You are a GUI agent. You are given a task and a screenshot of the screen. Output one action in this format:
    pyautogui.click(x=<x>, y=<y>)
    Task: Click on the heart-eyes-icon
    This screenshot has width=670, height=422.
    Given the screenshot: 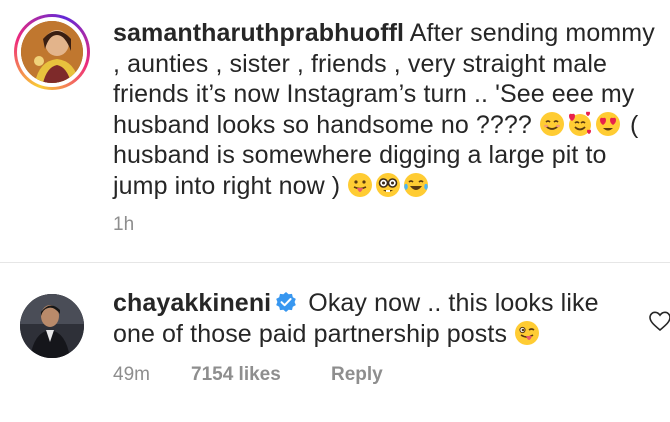 What is the action you would take?
    pyautogui.click(x=607, y=123)
    